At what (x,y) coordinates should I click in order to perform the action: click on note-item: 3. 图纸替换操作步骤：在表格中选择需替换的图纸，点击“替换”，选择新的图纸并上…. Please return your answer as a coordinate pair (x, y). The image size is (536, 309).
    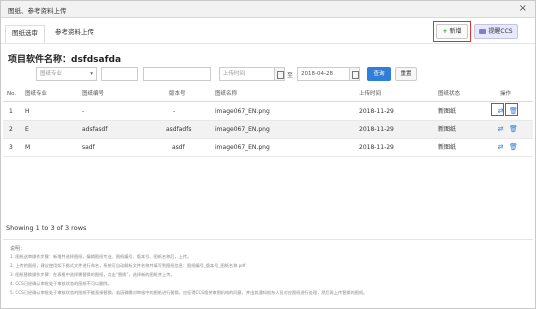
    Looking at the image, I should click on (92, 274).